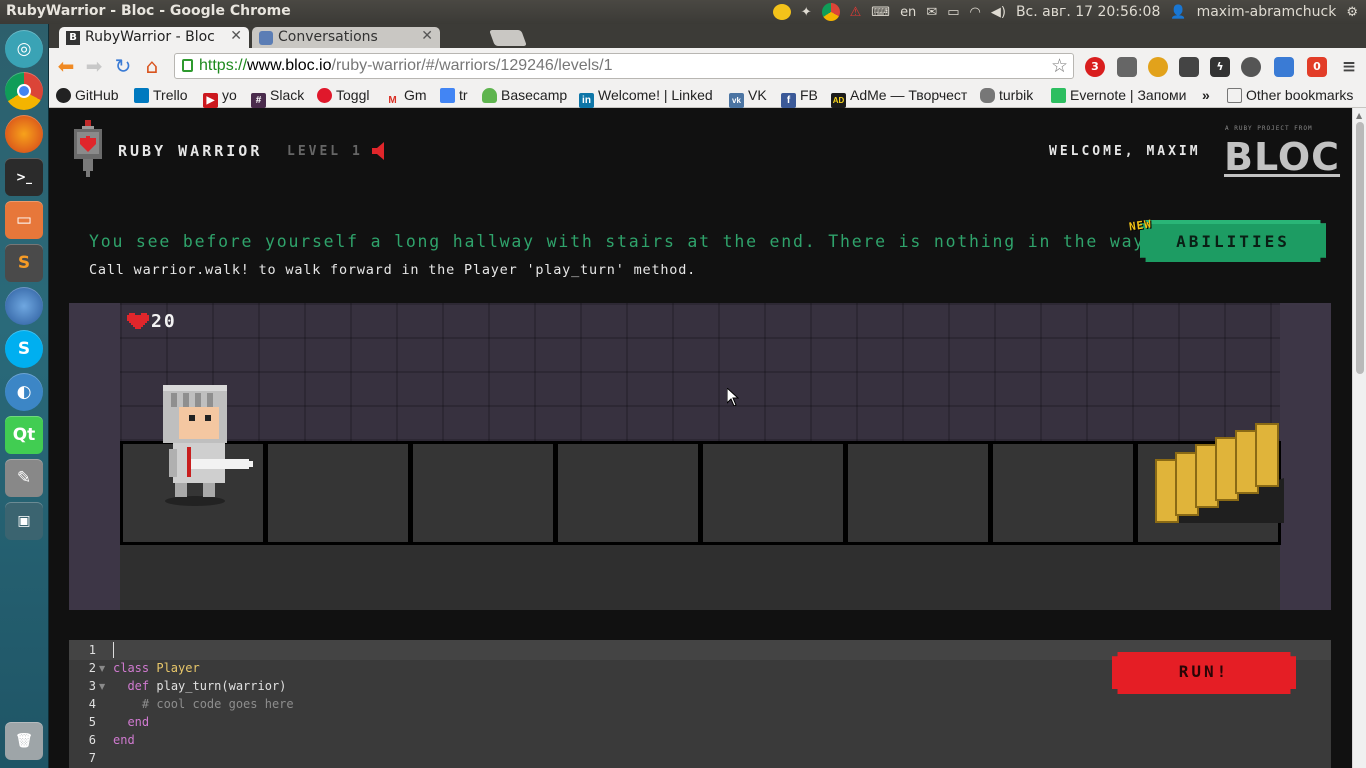 Image resolution: width=1366 pixels, height=768 pixels. What do you see at coordinates (998, 12) in the screenshot?
I see `volume-icon: ◀)` at bounding box center [998, 12].